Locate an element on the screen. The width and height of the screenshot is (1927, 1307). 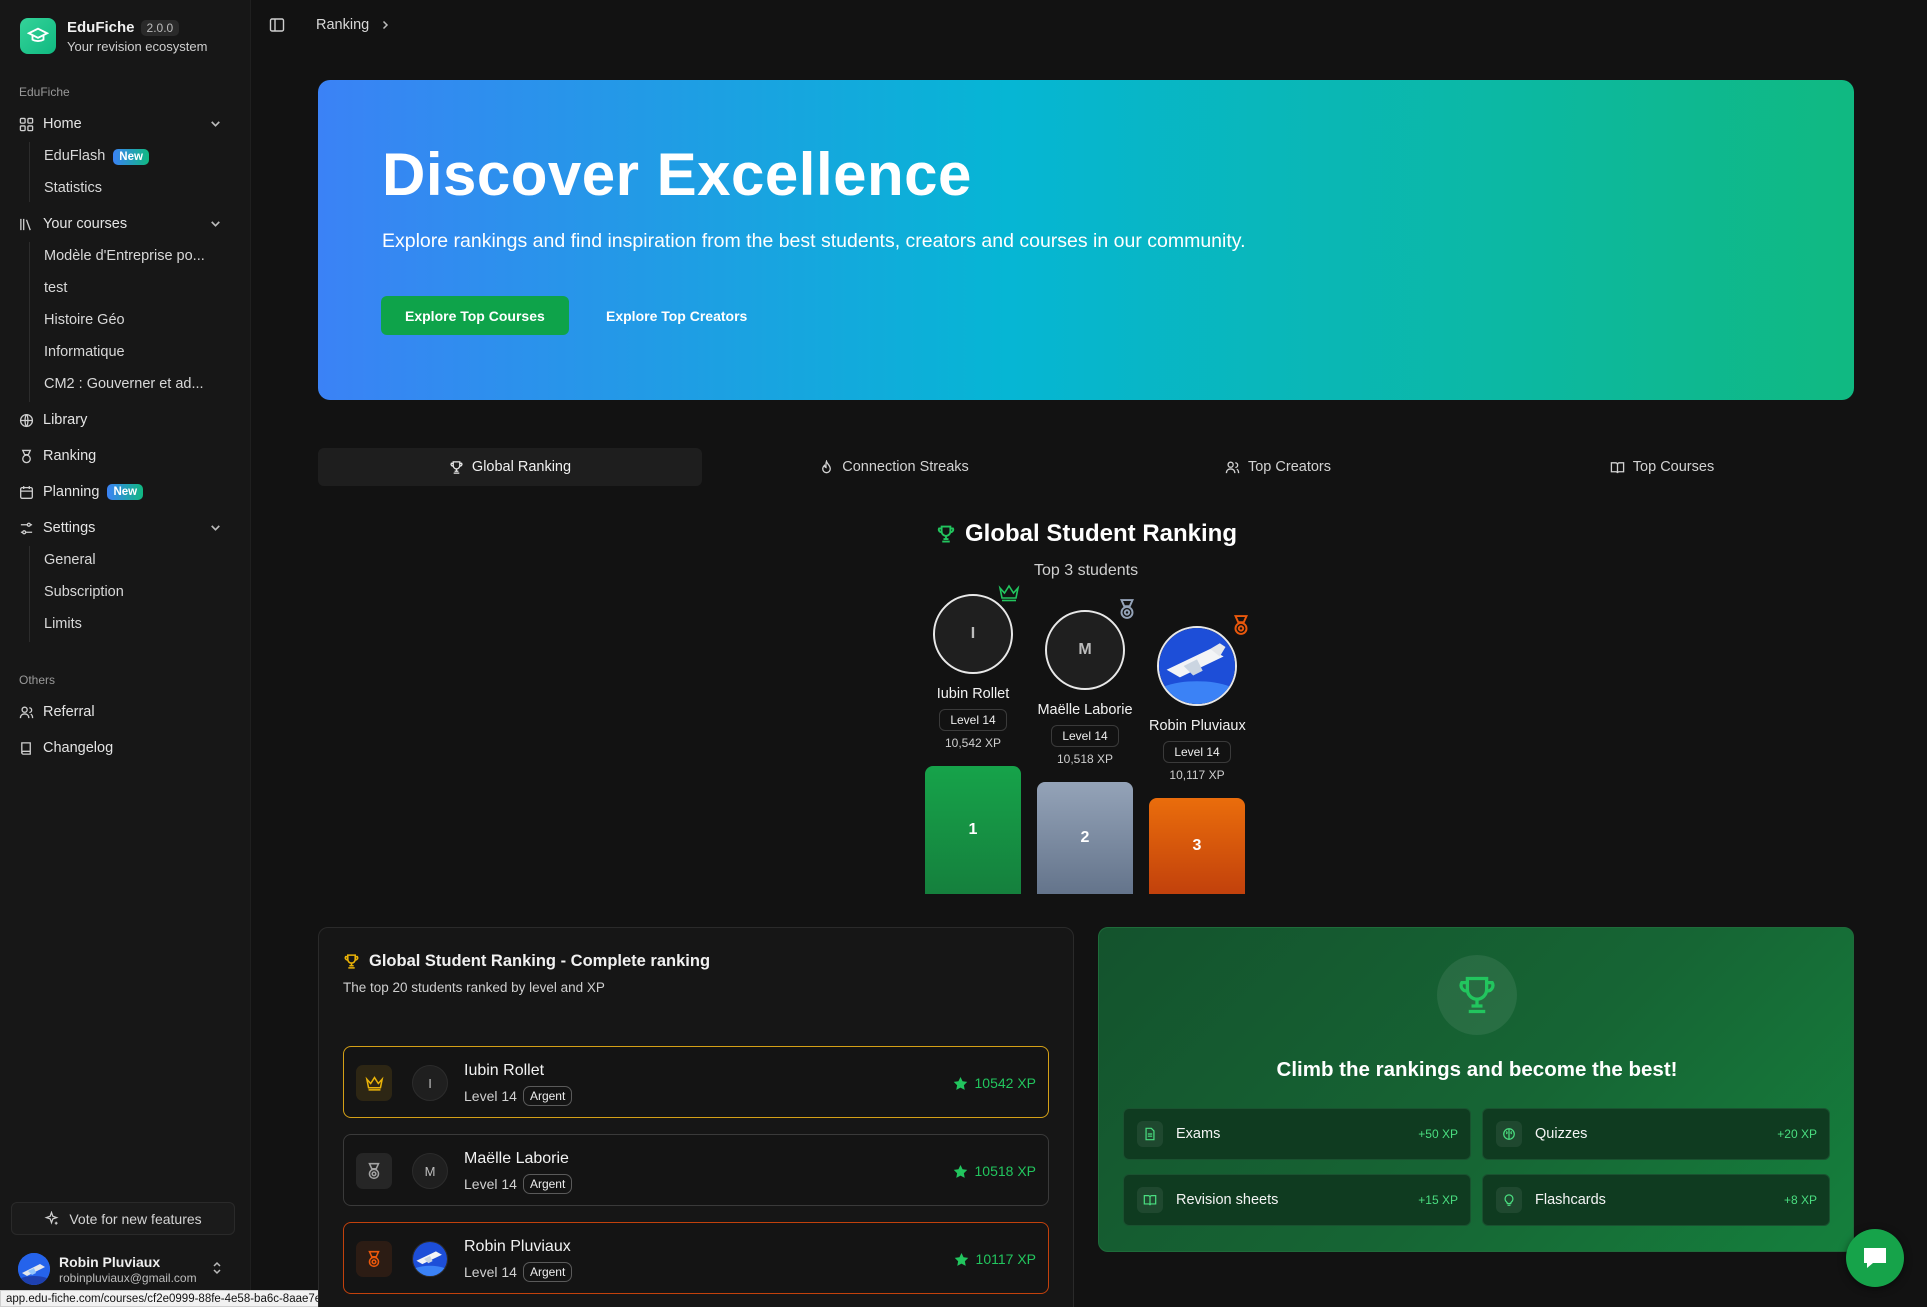
crown-icon is located at coordinates (1009, 593).